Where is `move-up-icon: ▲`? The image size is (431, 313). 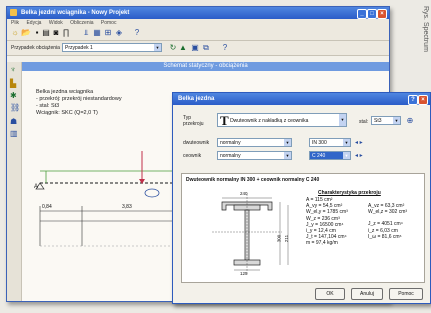 move-up-icon: ▲ is located at coordinates (183, 48).